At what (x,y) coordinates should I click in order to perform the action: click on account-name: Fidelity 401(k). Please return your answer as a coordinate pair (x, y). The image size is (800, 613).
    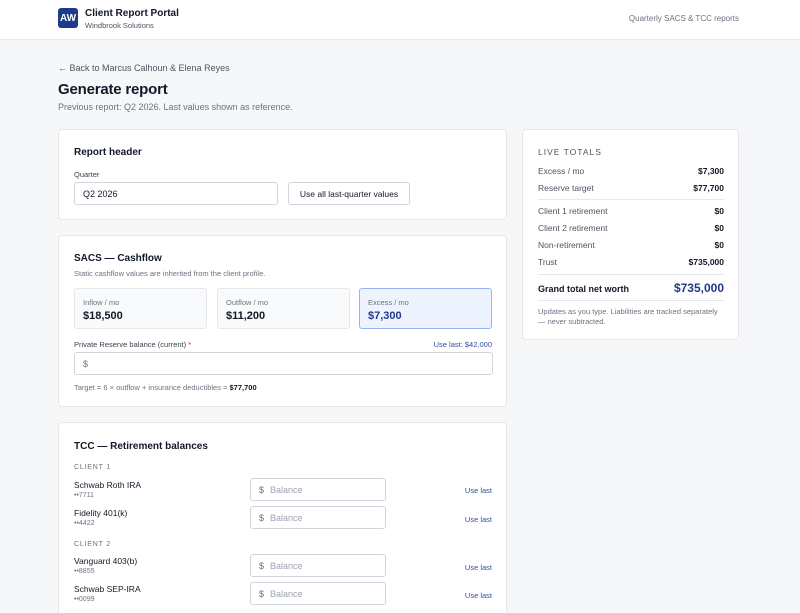
    Looking at the image, I should click on (101, 513).